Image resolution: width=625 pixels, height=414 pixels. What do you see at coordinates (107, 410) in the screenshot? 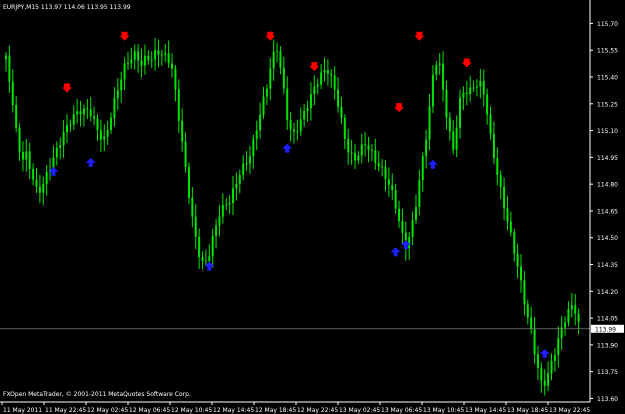
I see `time-tick-label: 12 May 02:45` at bounding box center [107, 410].